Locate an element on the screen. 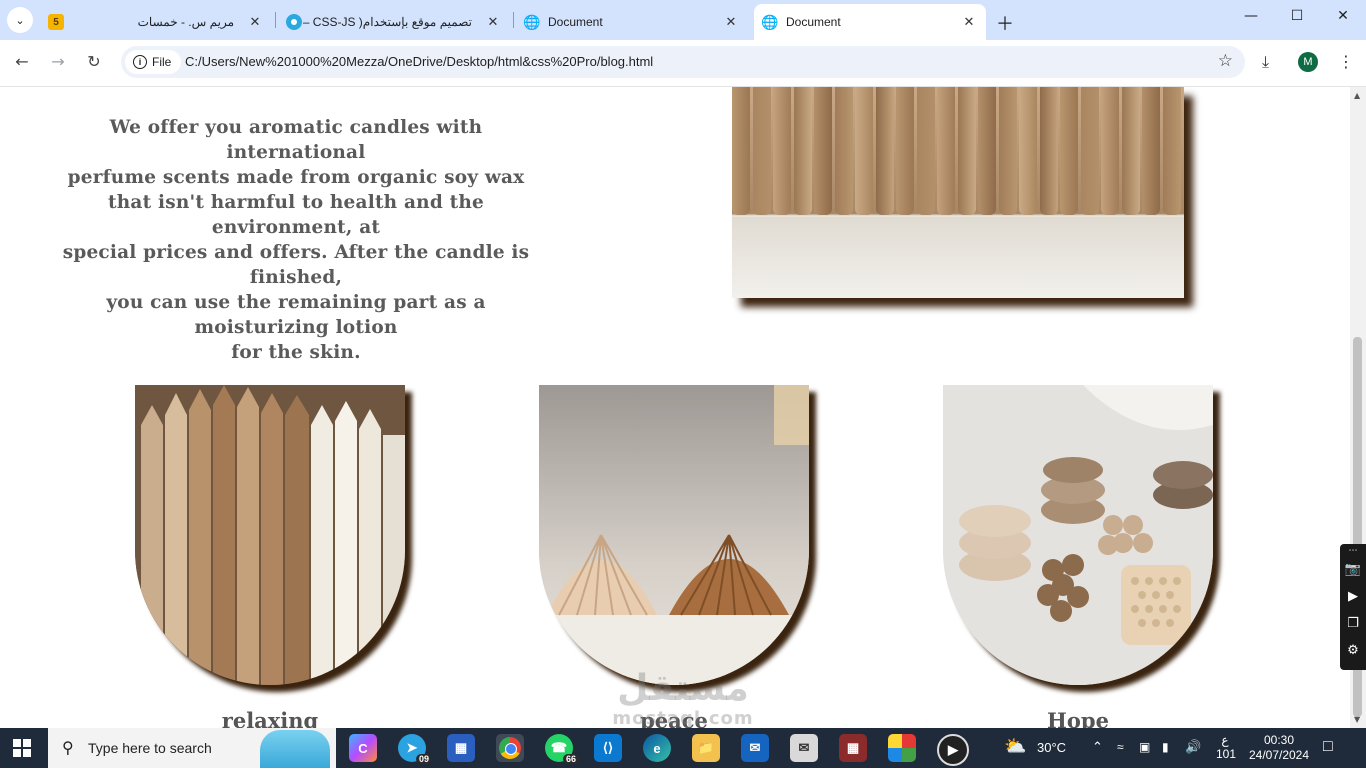 The width and height of the screenshot is (1366, 780). edge-icon: e is located at coordinates (657, 748).